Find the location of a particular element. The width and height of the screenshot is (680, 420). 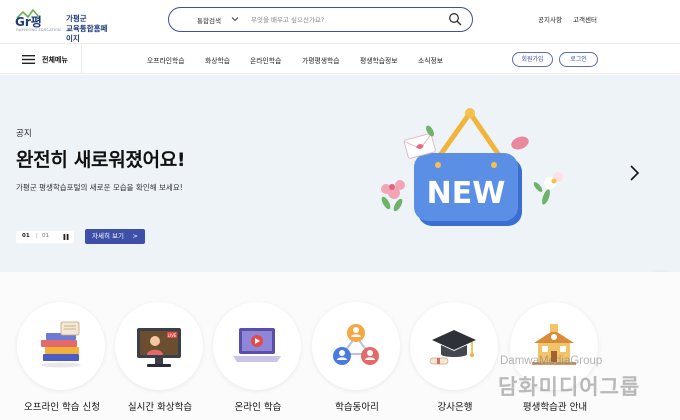

pause-icon is located at coordinates (66, 237).